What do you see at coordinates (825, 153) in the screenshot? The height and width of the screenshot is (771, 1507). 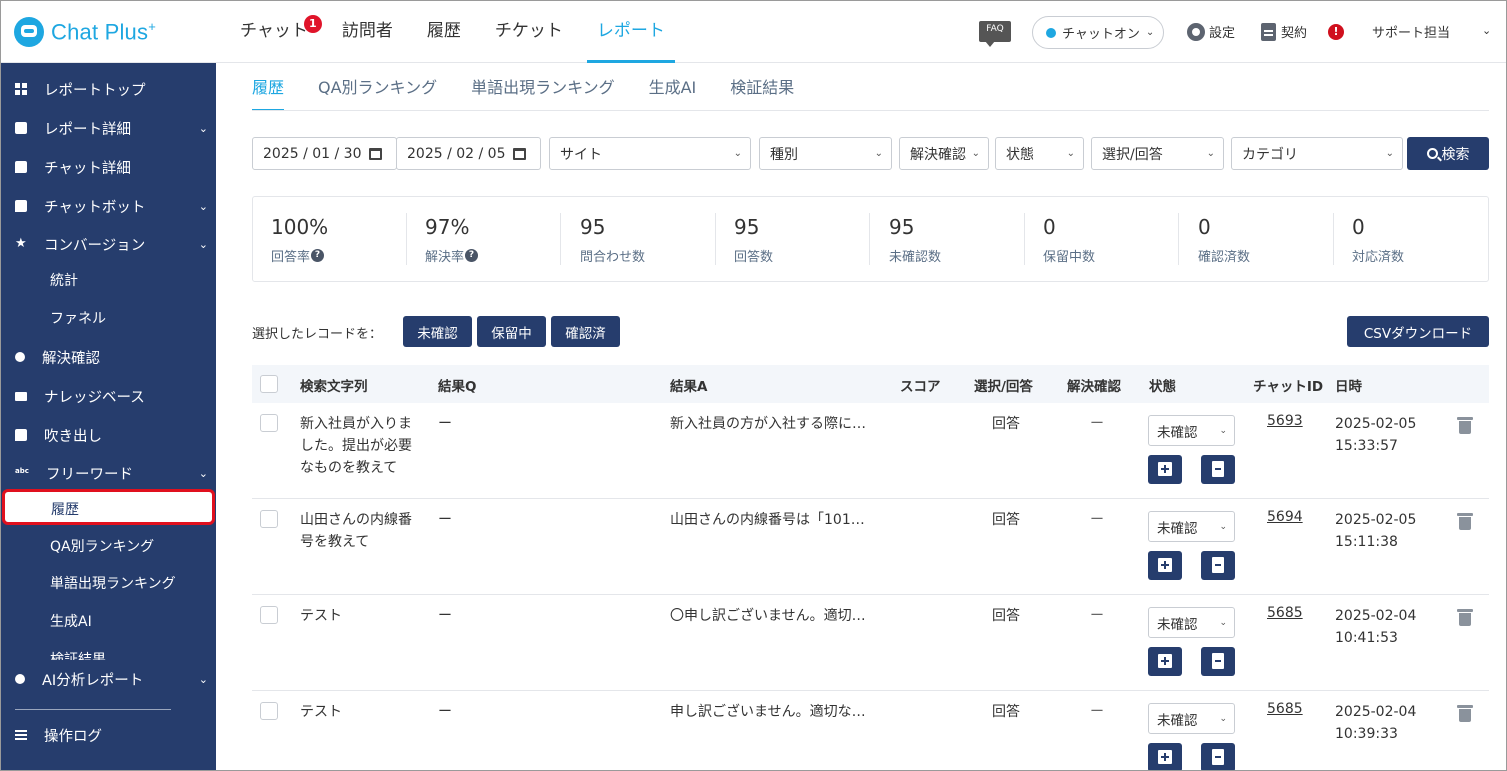 I see `kind-select: 種別 ⌄` at bounding box center [825, 153].